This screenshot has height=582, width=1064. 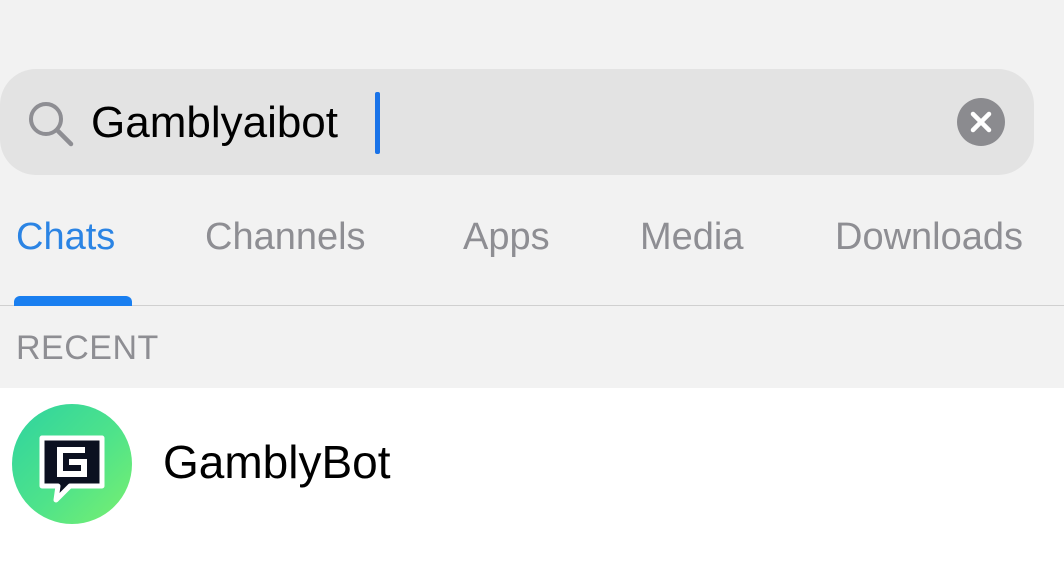 I want to click on close-icon, so click(x=981, y=122).